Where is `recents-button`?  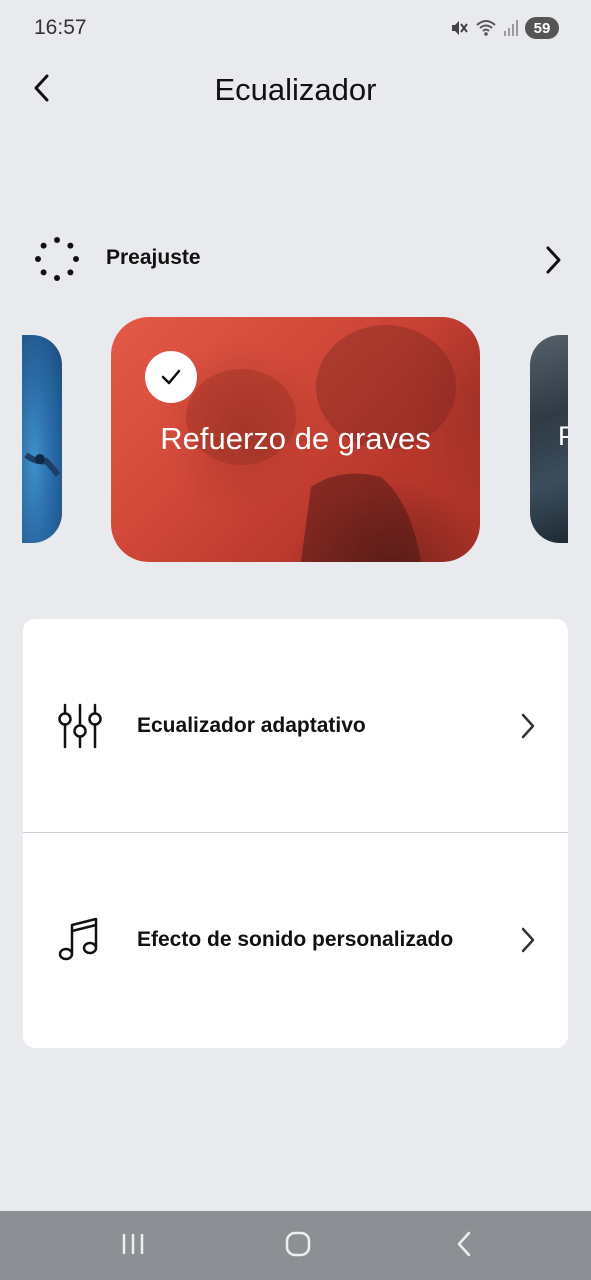 recents-button is located at coordinates (133, 1246).